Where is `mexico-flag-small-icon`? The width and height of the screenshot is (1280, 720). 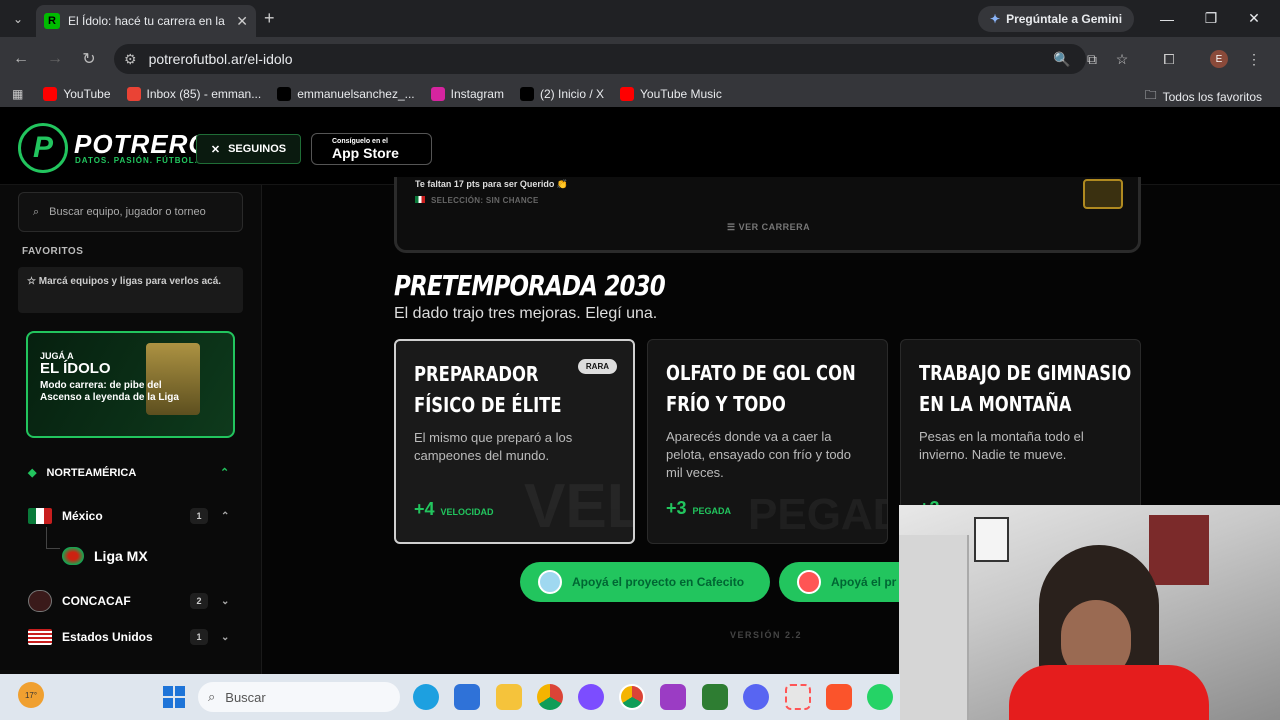 mexico-flag-small-icon is located at coordinates (420, 199).